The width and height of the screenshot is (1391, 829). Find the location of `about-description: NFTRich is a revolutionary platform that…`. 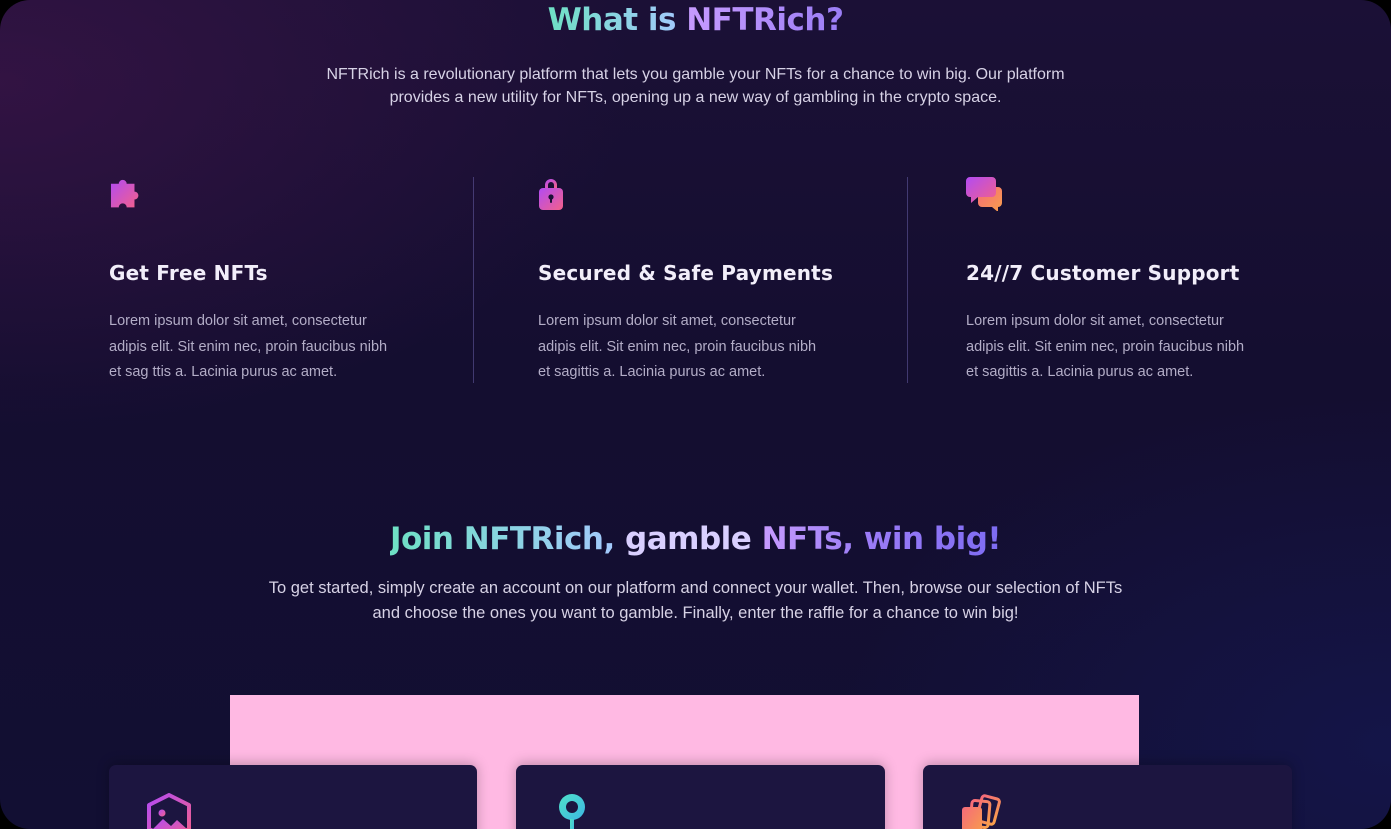

about-description: NFTRich is a revolutionary platform that… is located at coordinates (695, 86).